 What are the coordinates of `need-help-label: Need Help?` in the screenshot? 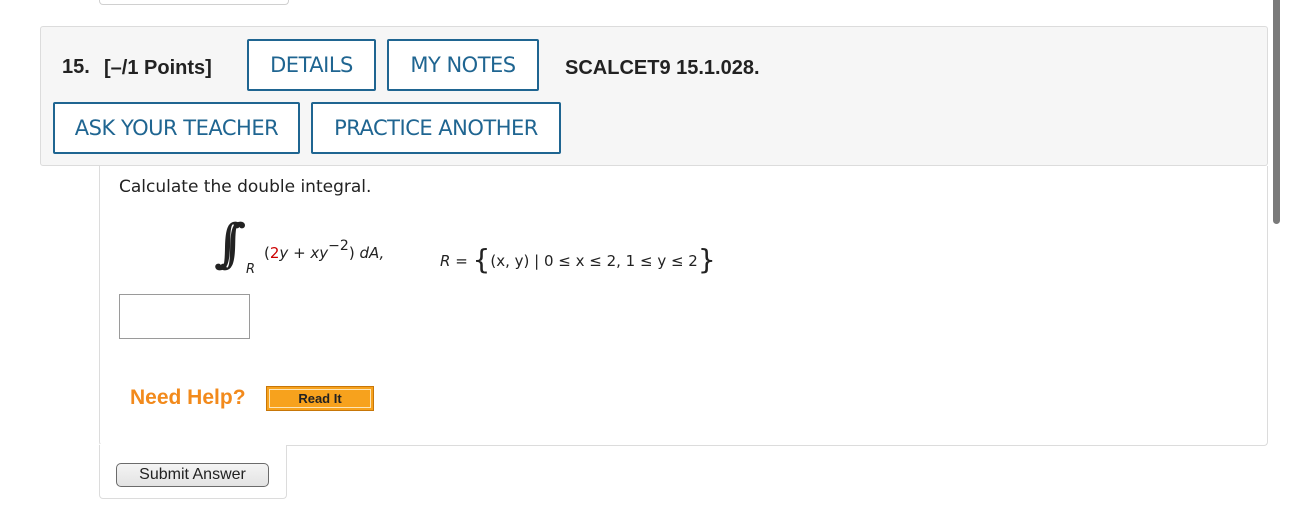 It's located at (188, 397).